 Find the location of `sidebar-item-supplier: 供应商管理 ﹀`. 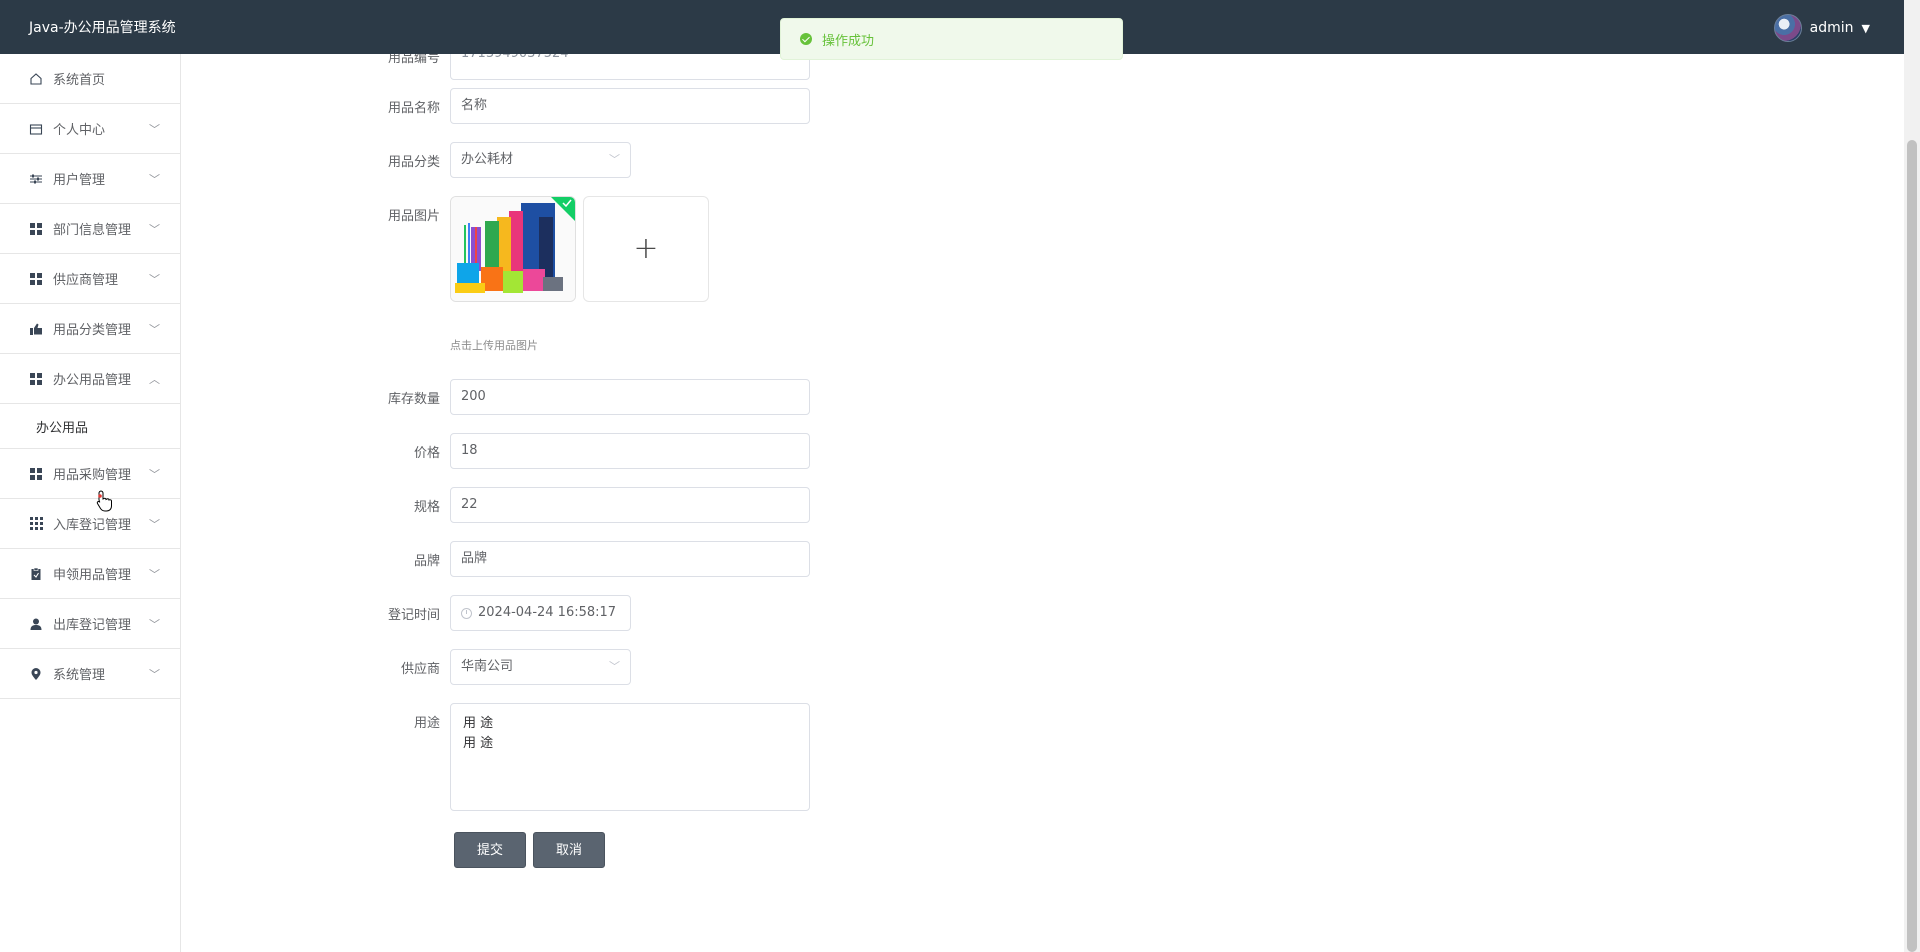

sidebar-item-supplier: 供应商管理 ﹀ is located at coordinates (90, 279).